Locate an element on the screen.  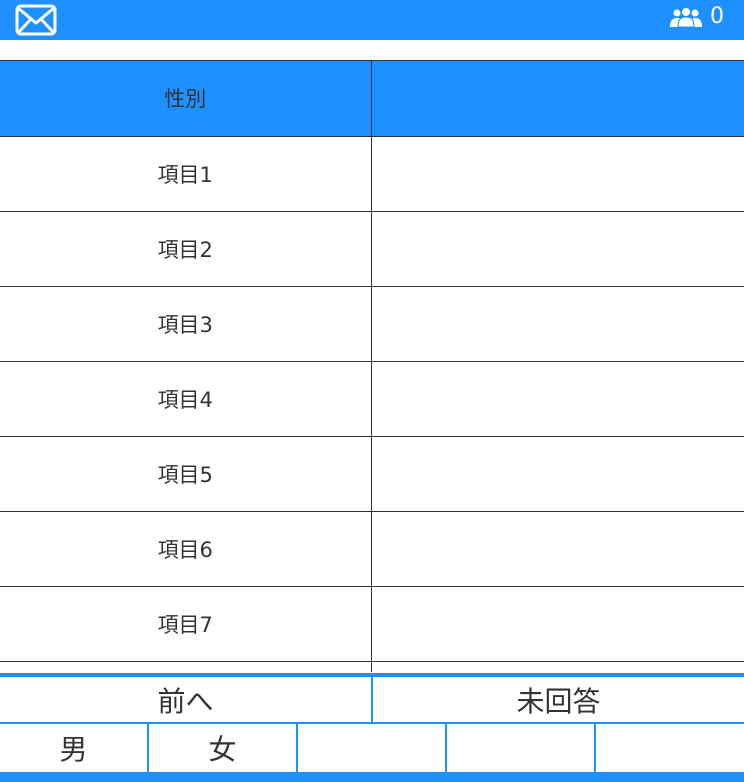
table-row is located at coordinates (372, 666).